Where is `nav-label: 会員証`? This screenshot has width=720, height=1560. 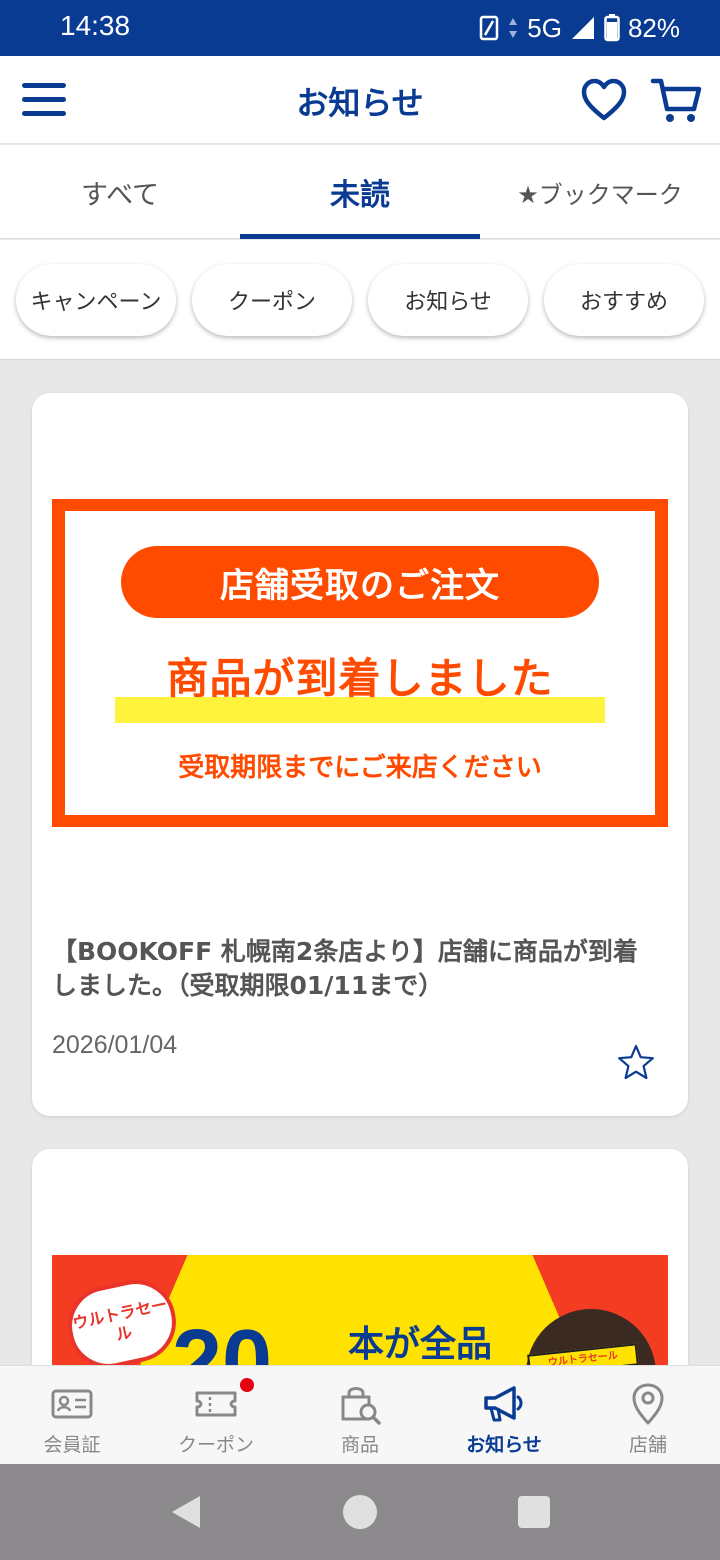
nav-label: 会員証 is located at coordinates (72, 1445).